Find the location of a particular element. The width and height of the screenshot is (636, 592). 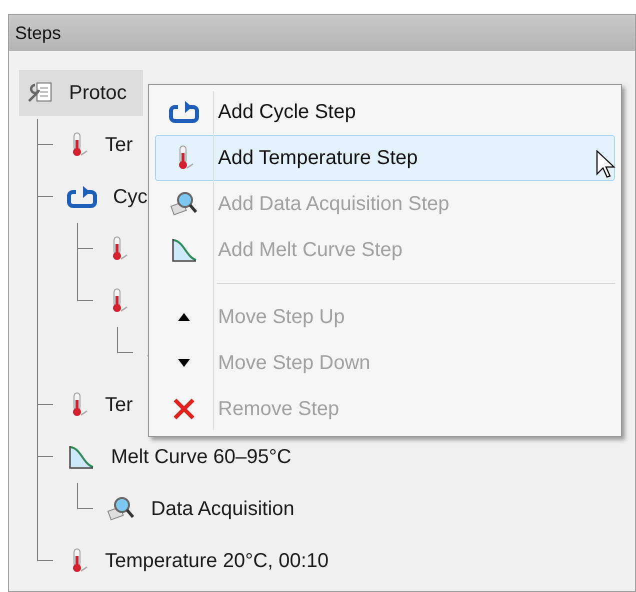

down-triangle-icon is located at coordinates (184, 363).